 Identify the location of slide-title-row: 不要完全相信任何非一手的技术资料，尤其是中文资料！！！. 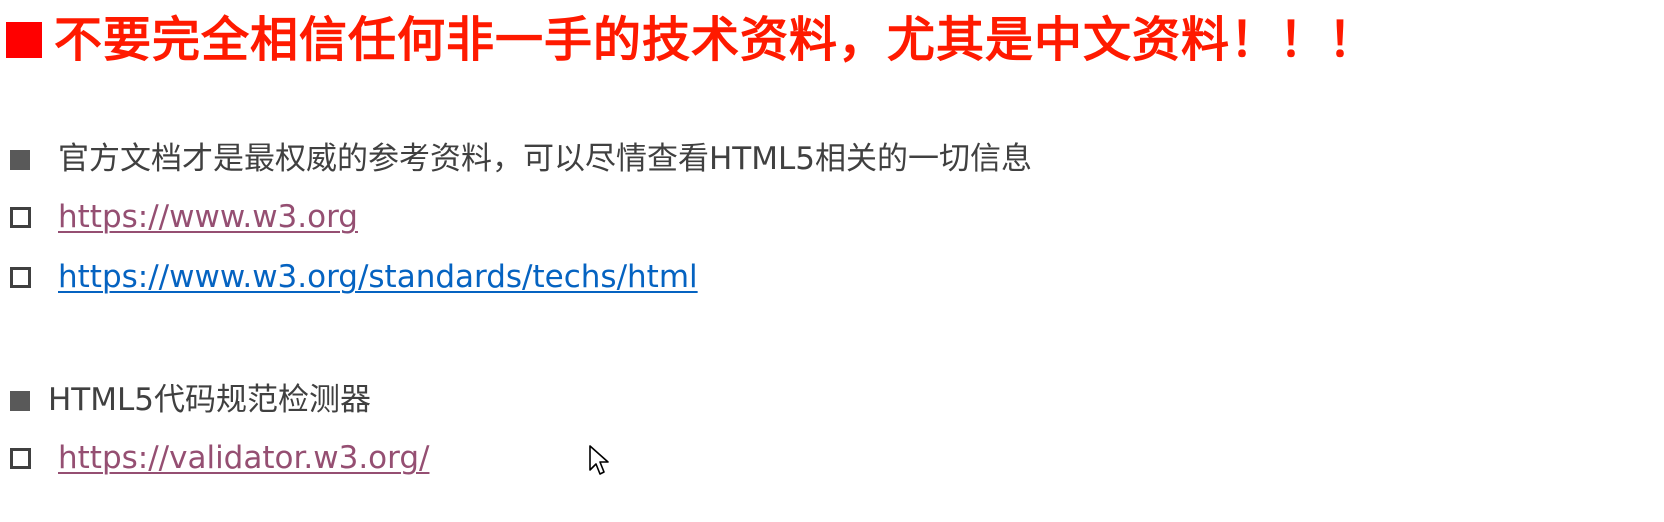
(691, 40).